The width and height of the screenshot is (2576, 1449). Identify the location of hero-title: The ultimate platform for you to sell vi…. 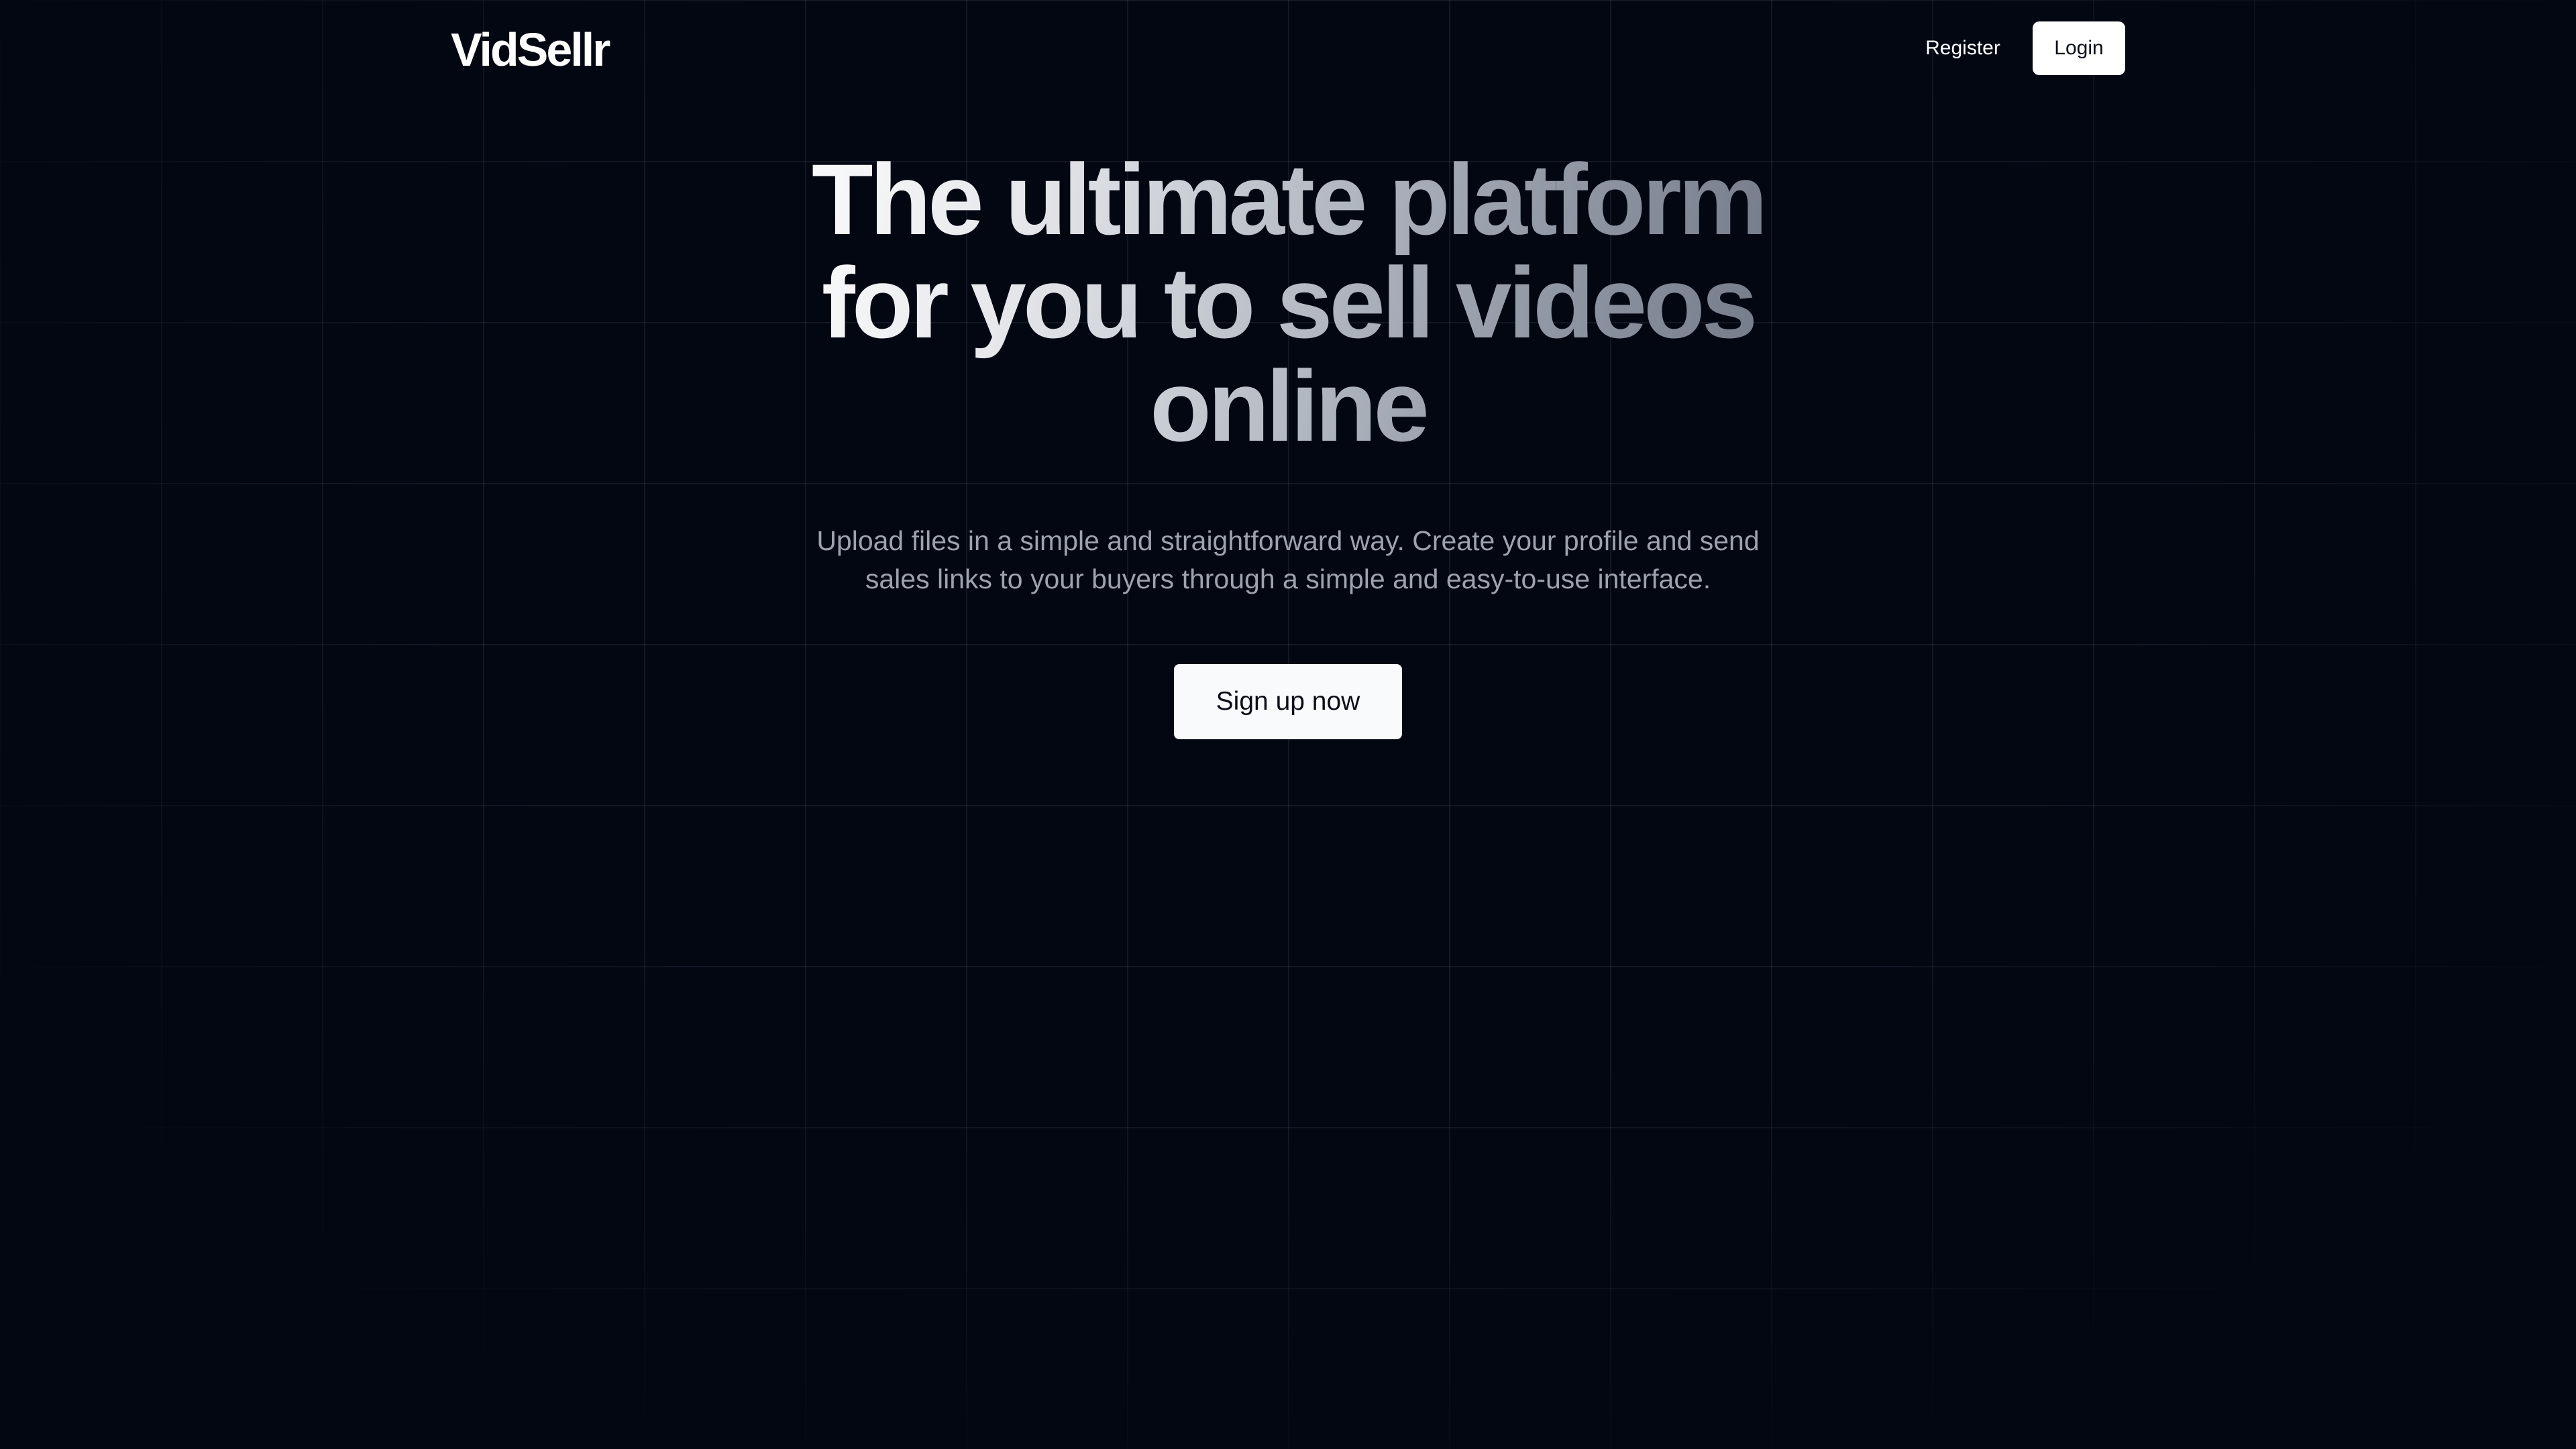
(1288, 303).